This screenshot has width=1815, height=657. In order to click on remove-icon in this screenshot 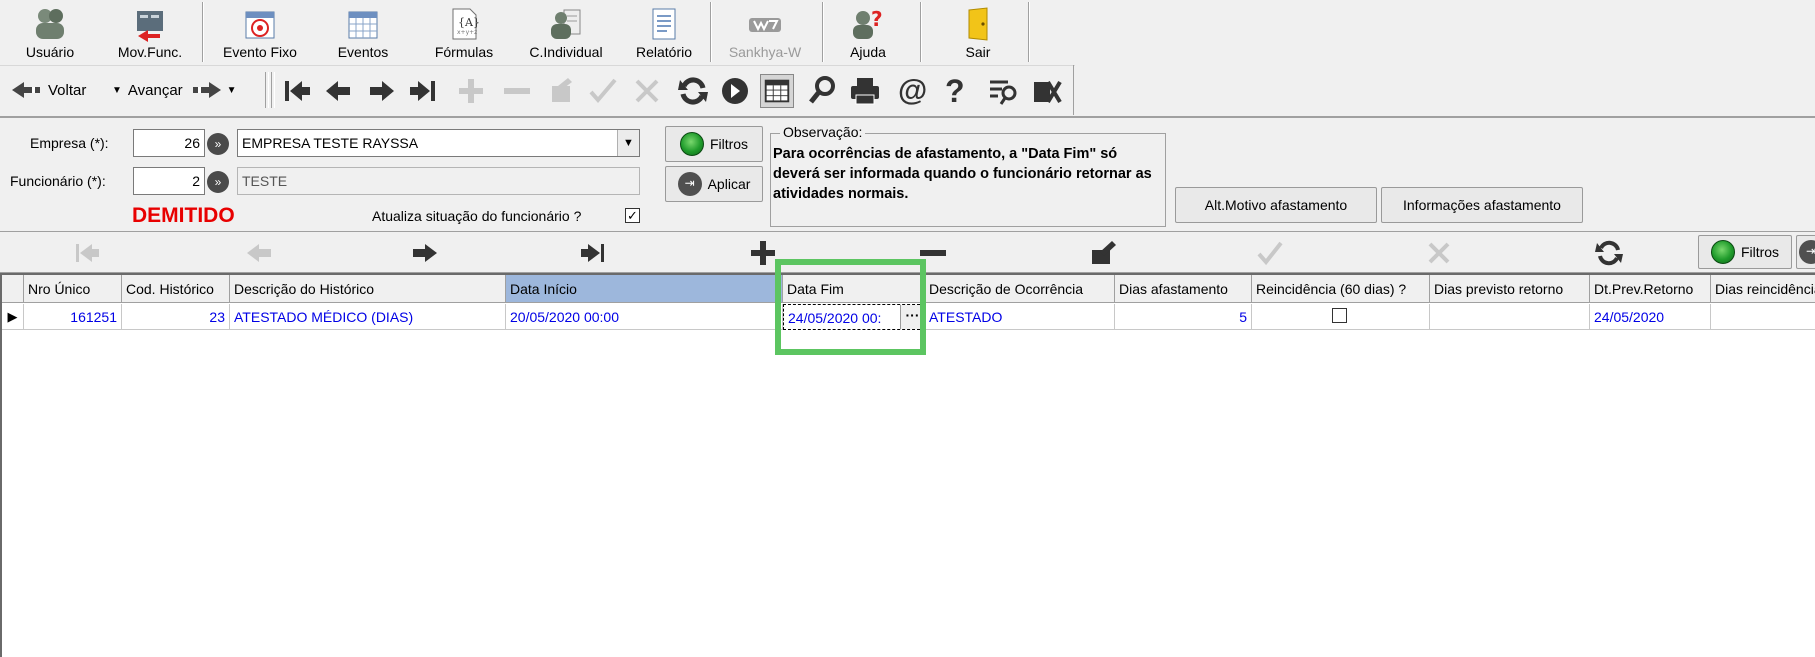, I will do `click(517, 91)`.